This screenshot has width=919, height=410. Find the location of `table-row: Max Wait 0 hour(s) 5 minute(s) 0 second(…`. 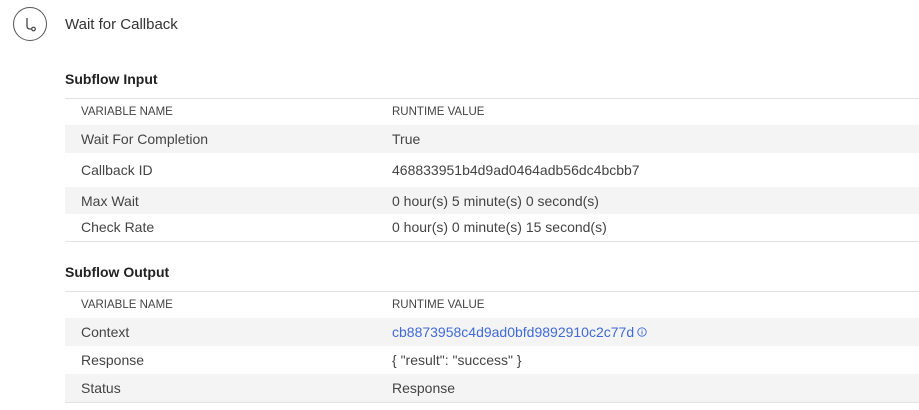

table-row: Max Wait 0 hour(s) 5 minute(s) 0 second(… is located at coordinates (492, 200).